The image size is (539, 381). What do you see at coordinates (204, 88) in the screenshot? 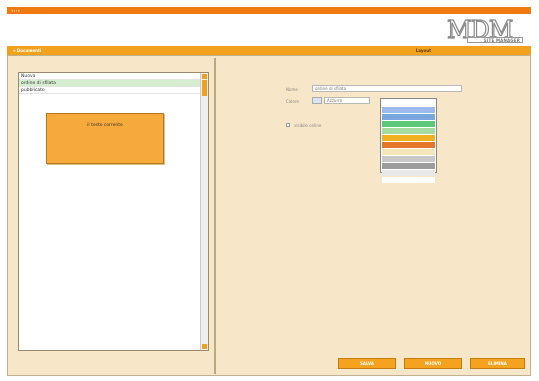
I see `scroll-thumb` at bounding box center [204, 88].